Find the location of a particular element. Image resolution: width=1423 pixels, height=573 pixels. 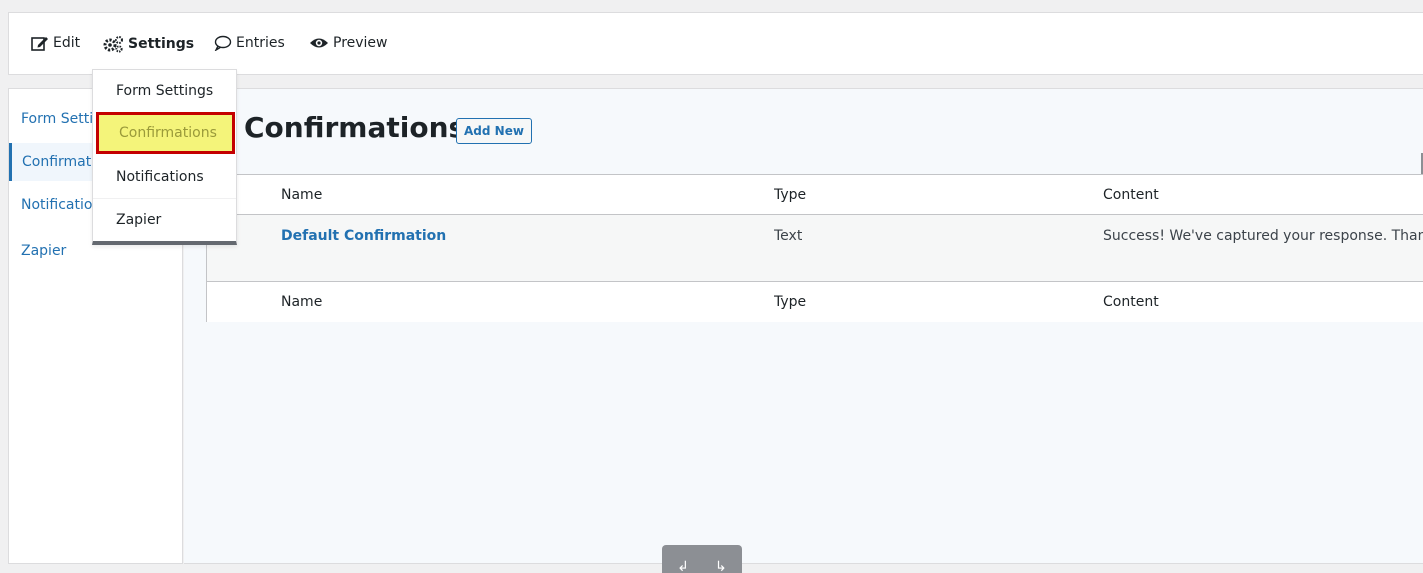

settings-button: Settings is located at coordinates (148, 44).